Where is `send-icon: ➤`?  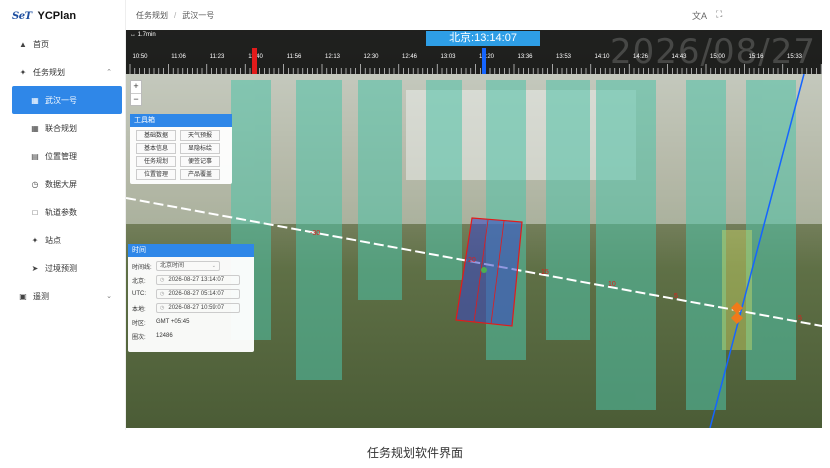 send-icon: ➤ is located at coordinates (35, 268).